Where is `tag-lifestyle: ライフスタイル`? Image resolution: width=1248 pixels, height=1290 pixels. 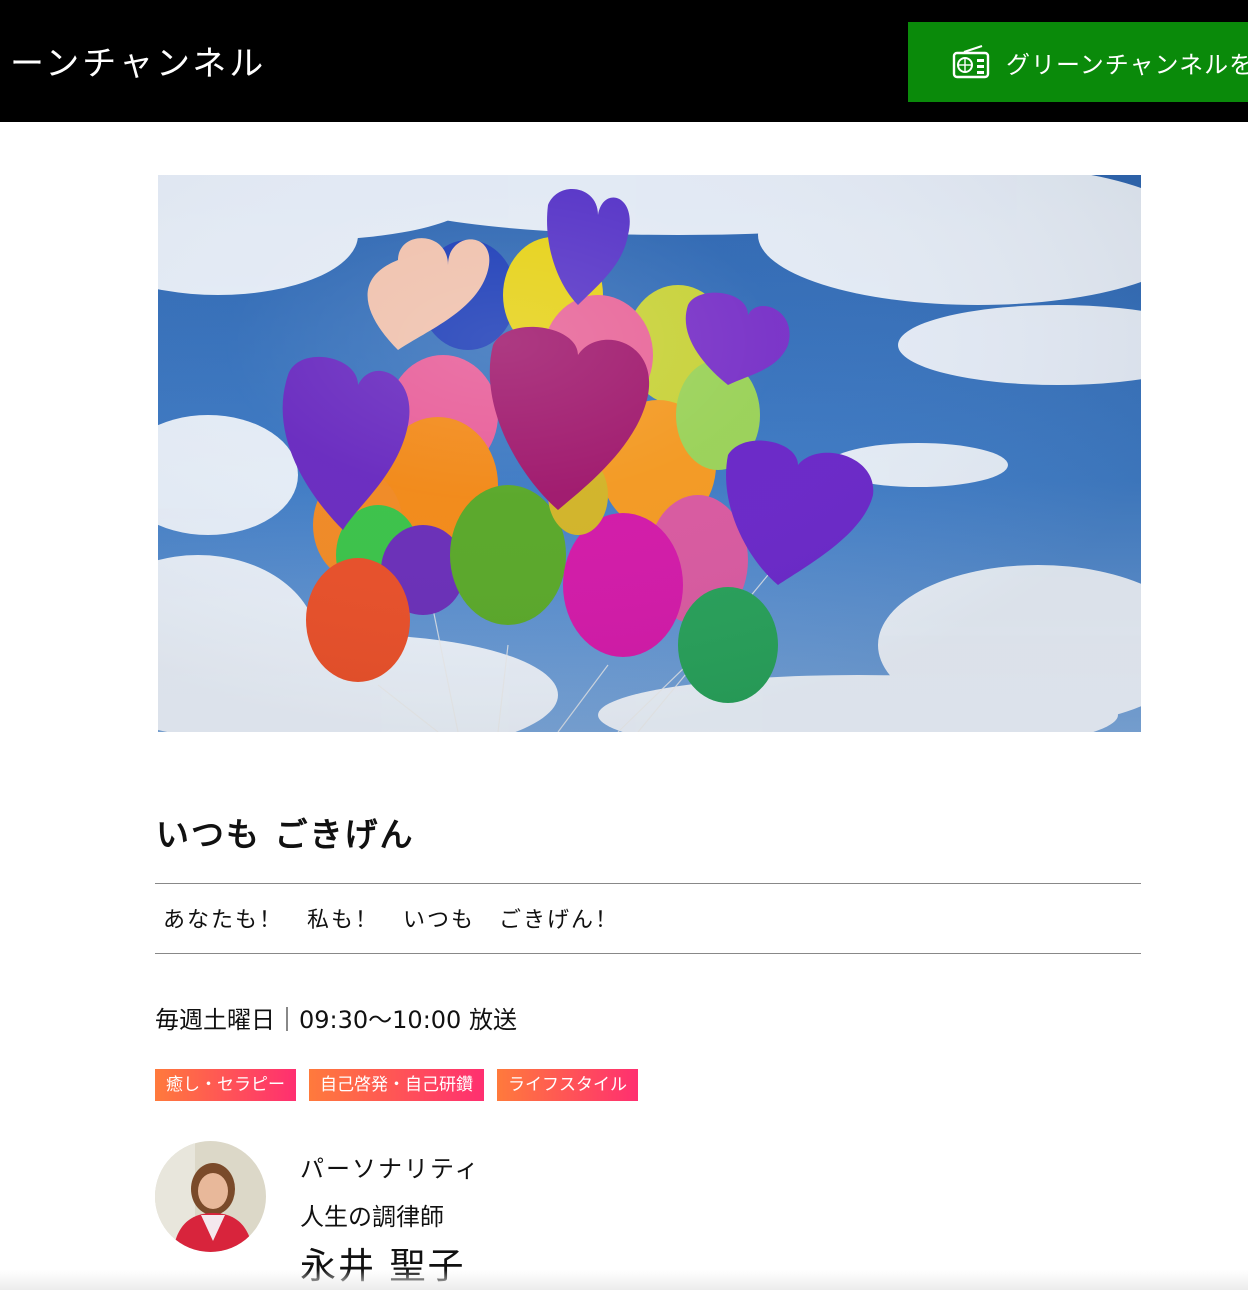 tag-lifestyle: ライフスタイル is located at coordinates (567, 1085).